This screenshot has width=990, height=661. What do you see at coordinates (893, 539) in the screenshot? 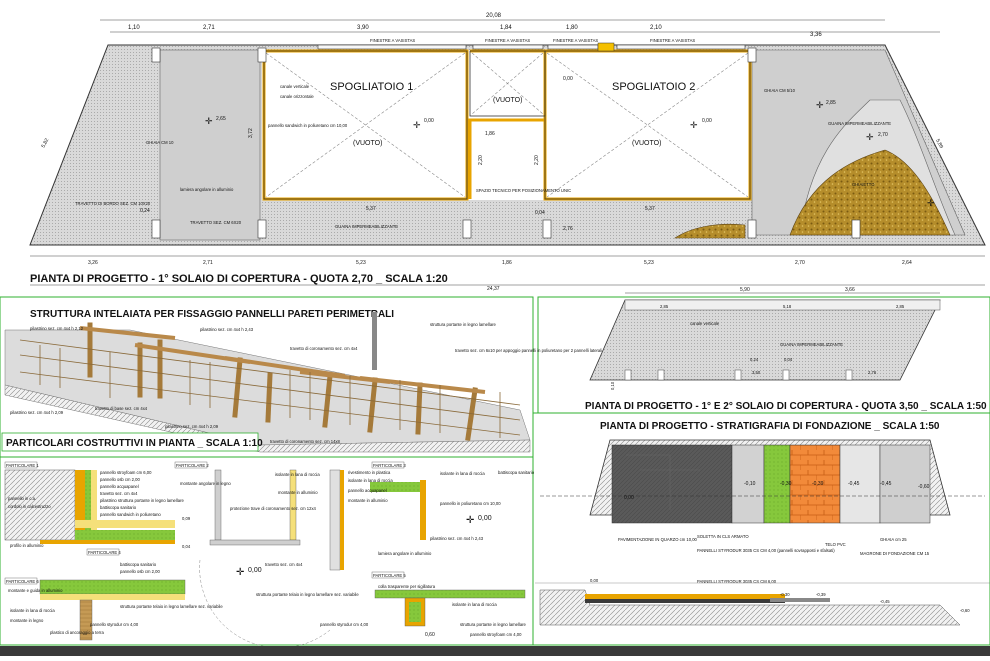
I see `found-label-f: GHIAIA cm 25` at bounding box center [893, 539].